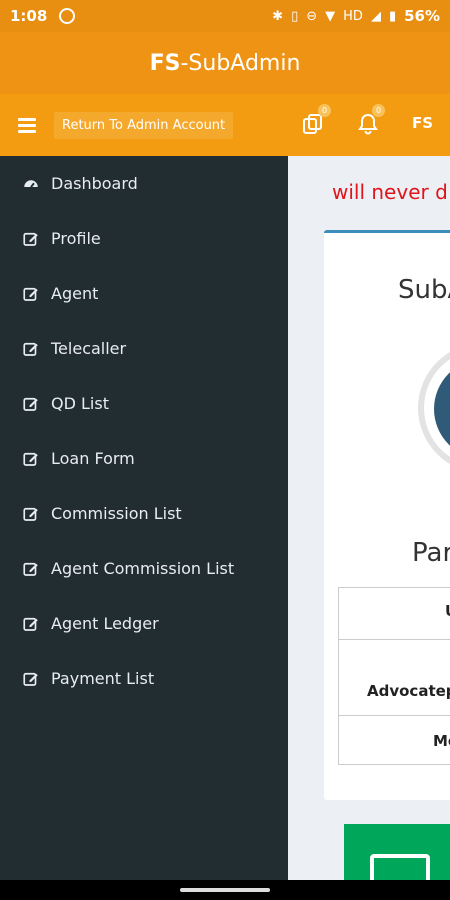 This screenshot has width=450, height=900. What do you see at coordinates (103, 678) in the screenshot?
I see `sidebar-item-label: Payment List` at bounding box center [103, 678].